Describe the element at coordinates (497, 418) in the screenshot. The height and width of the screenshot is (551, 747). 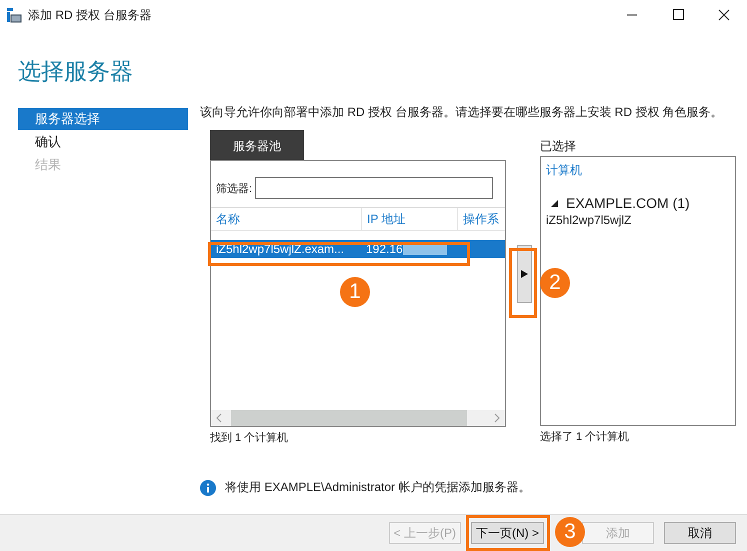
I see `scroll-right-icon` at that location.